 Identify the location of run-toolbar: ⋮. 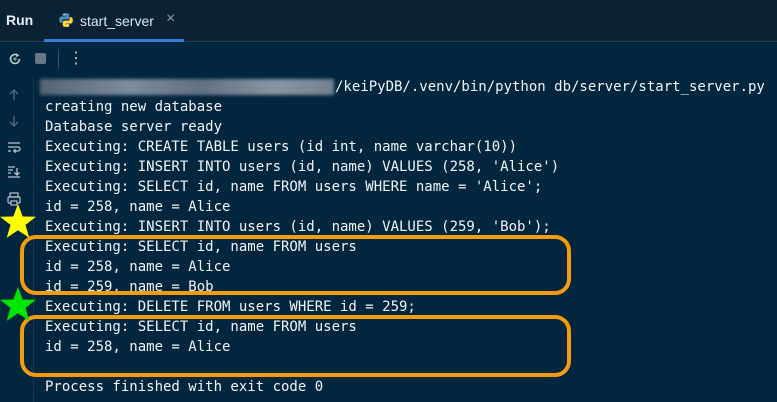
(388, 59).